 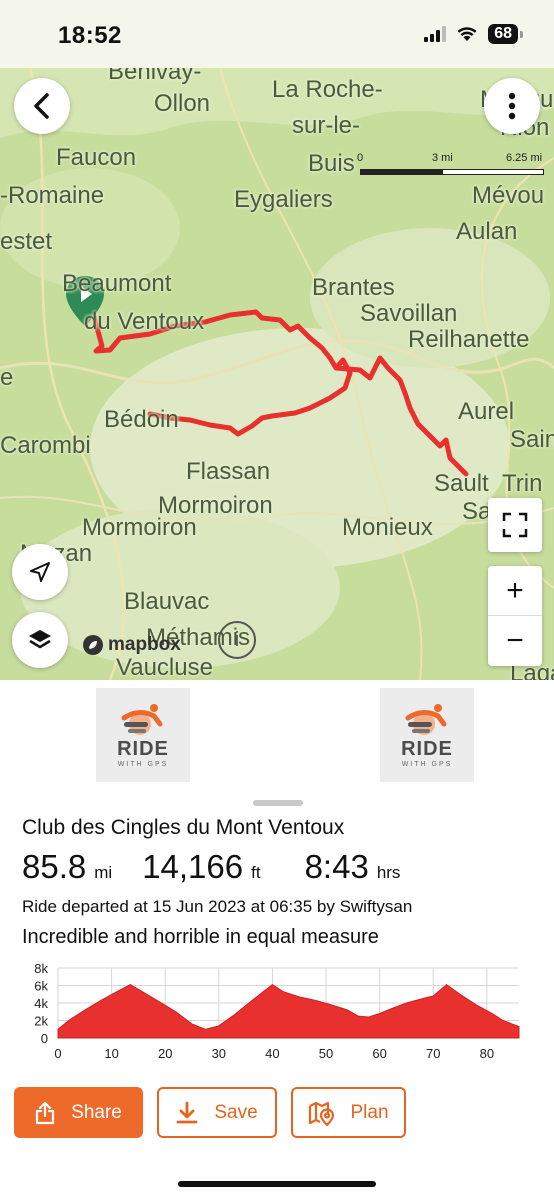 I want to click on map-info-button: i, so click(x=237, y=640).